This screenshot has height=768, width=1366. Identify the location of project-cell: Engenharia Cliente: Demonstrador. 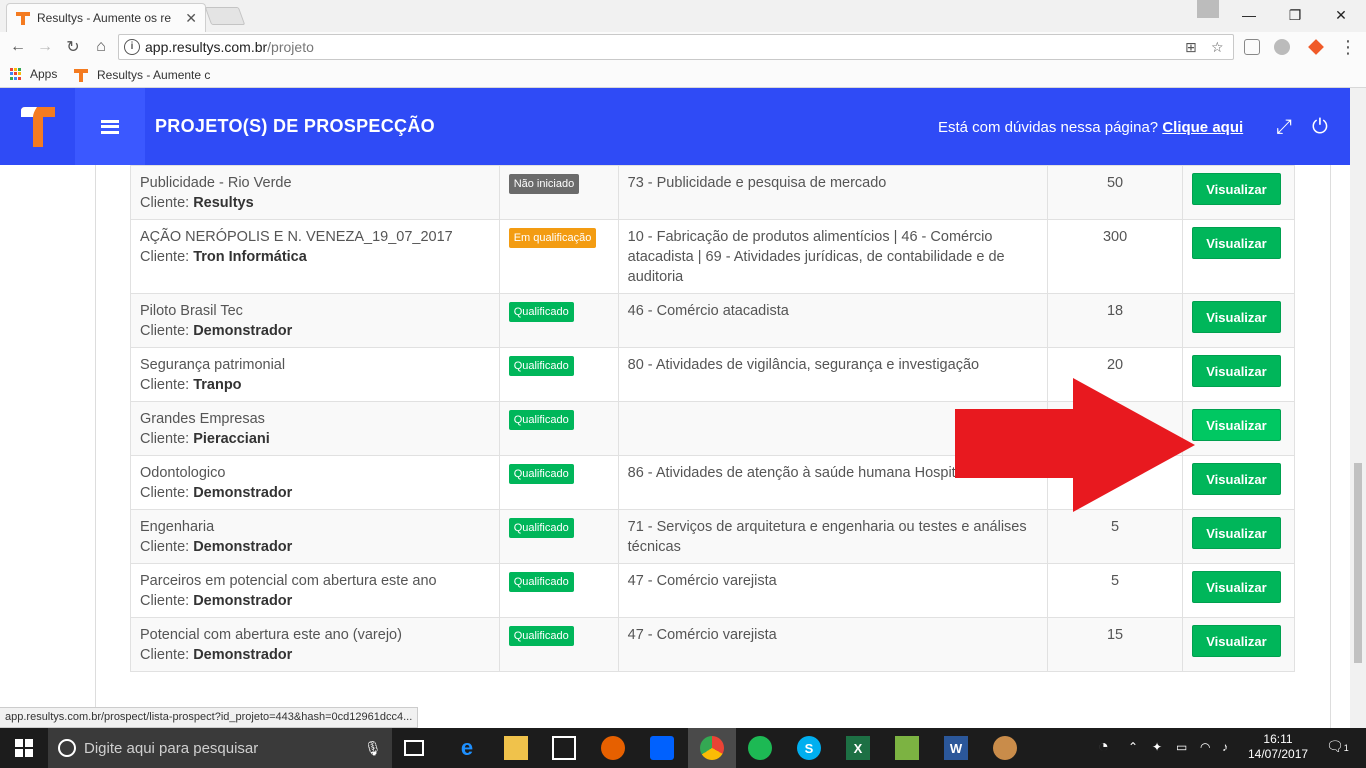
(315, 536).